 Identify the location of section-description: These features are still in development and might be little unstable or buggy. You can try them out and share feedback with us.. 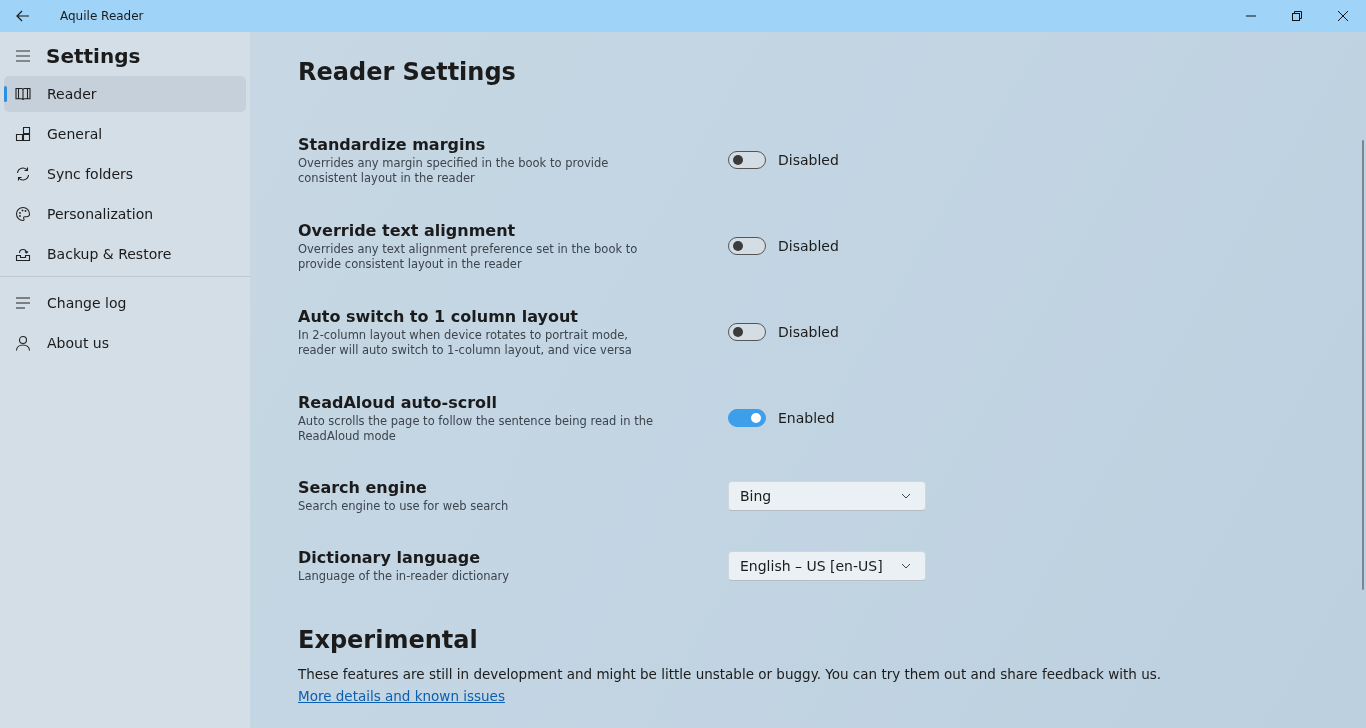
(730, 674).